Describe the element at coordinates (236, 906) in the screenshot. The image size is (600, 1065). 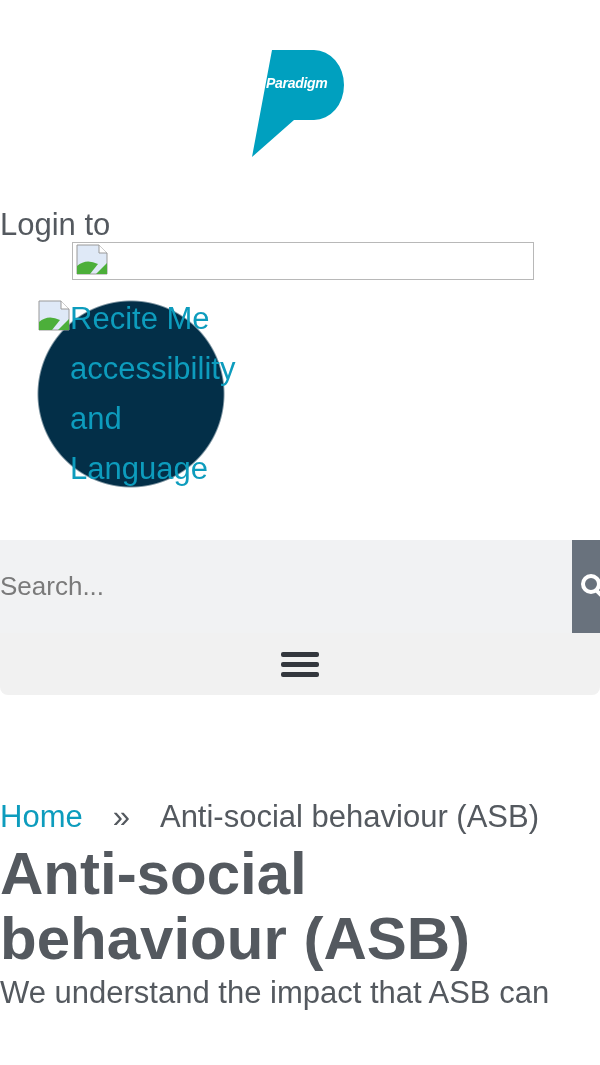
I see `page-heading: Anti-social behaviour (ASB)` at that location.